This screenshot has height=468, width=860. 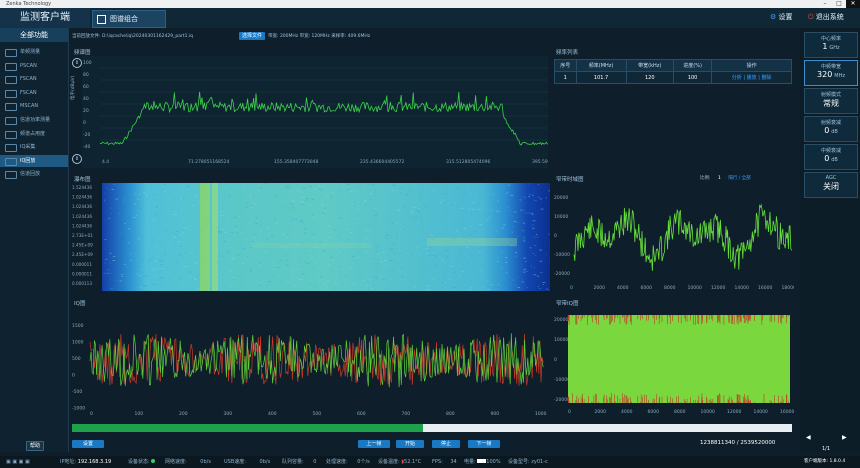 I want to click on sidebar-item-7: IQ采集, so click(x=34, y=147).